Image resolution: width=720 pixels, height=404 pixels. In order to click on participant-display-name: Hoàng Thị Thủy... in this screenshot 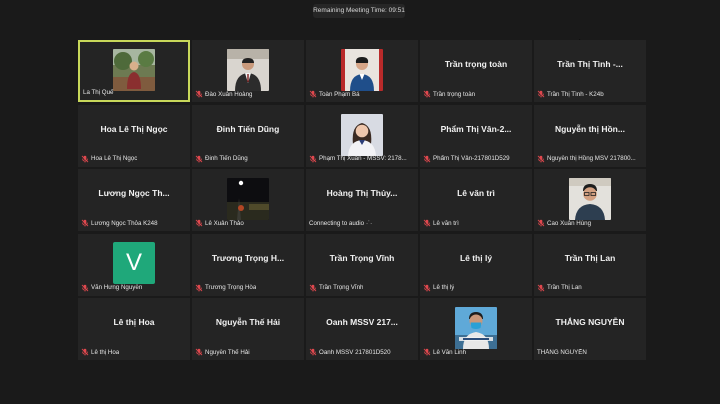, I will do `click(362, 193)`.